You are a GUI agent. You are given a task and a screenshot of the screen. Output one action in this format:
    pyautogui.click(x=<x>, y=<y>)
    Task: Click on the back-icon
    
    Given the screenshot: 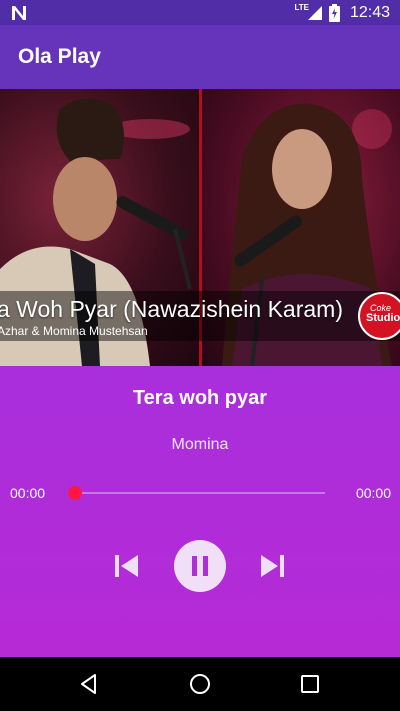 What is the action you would take?
    pyautogui.click(x=89, y=684)
    